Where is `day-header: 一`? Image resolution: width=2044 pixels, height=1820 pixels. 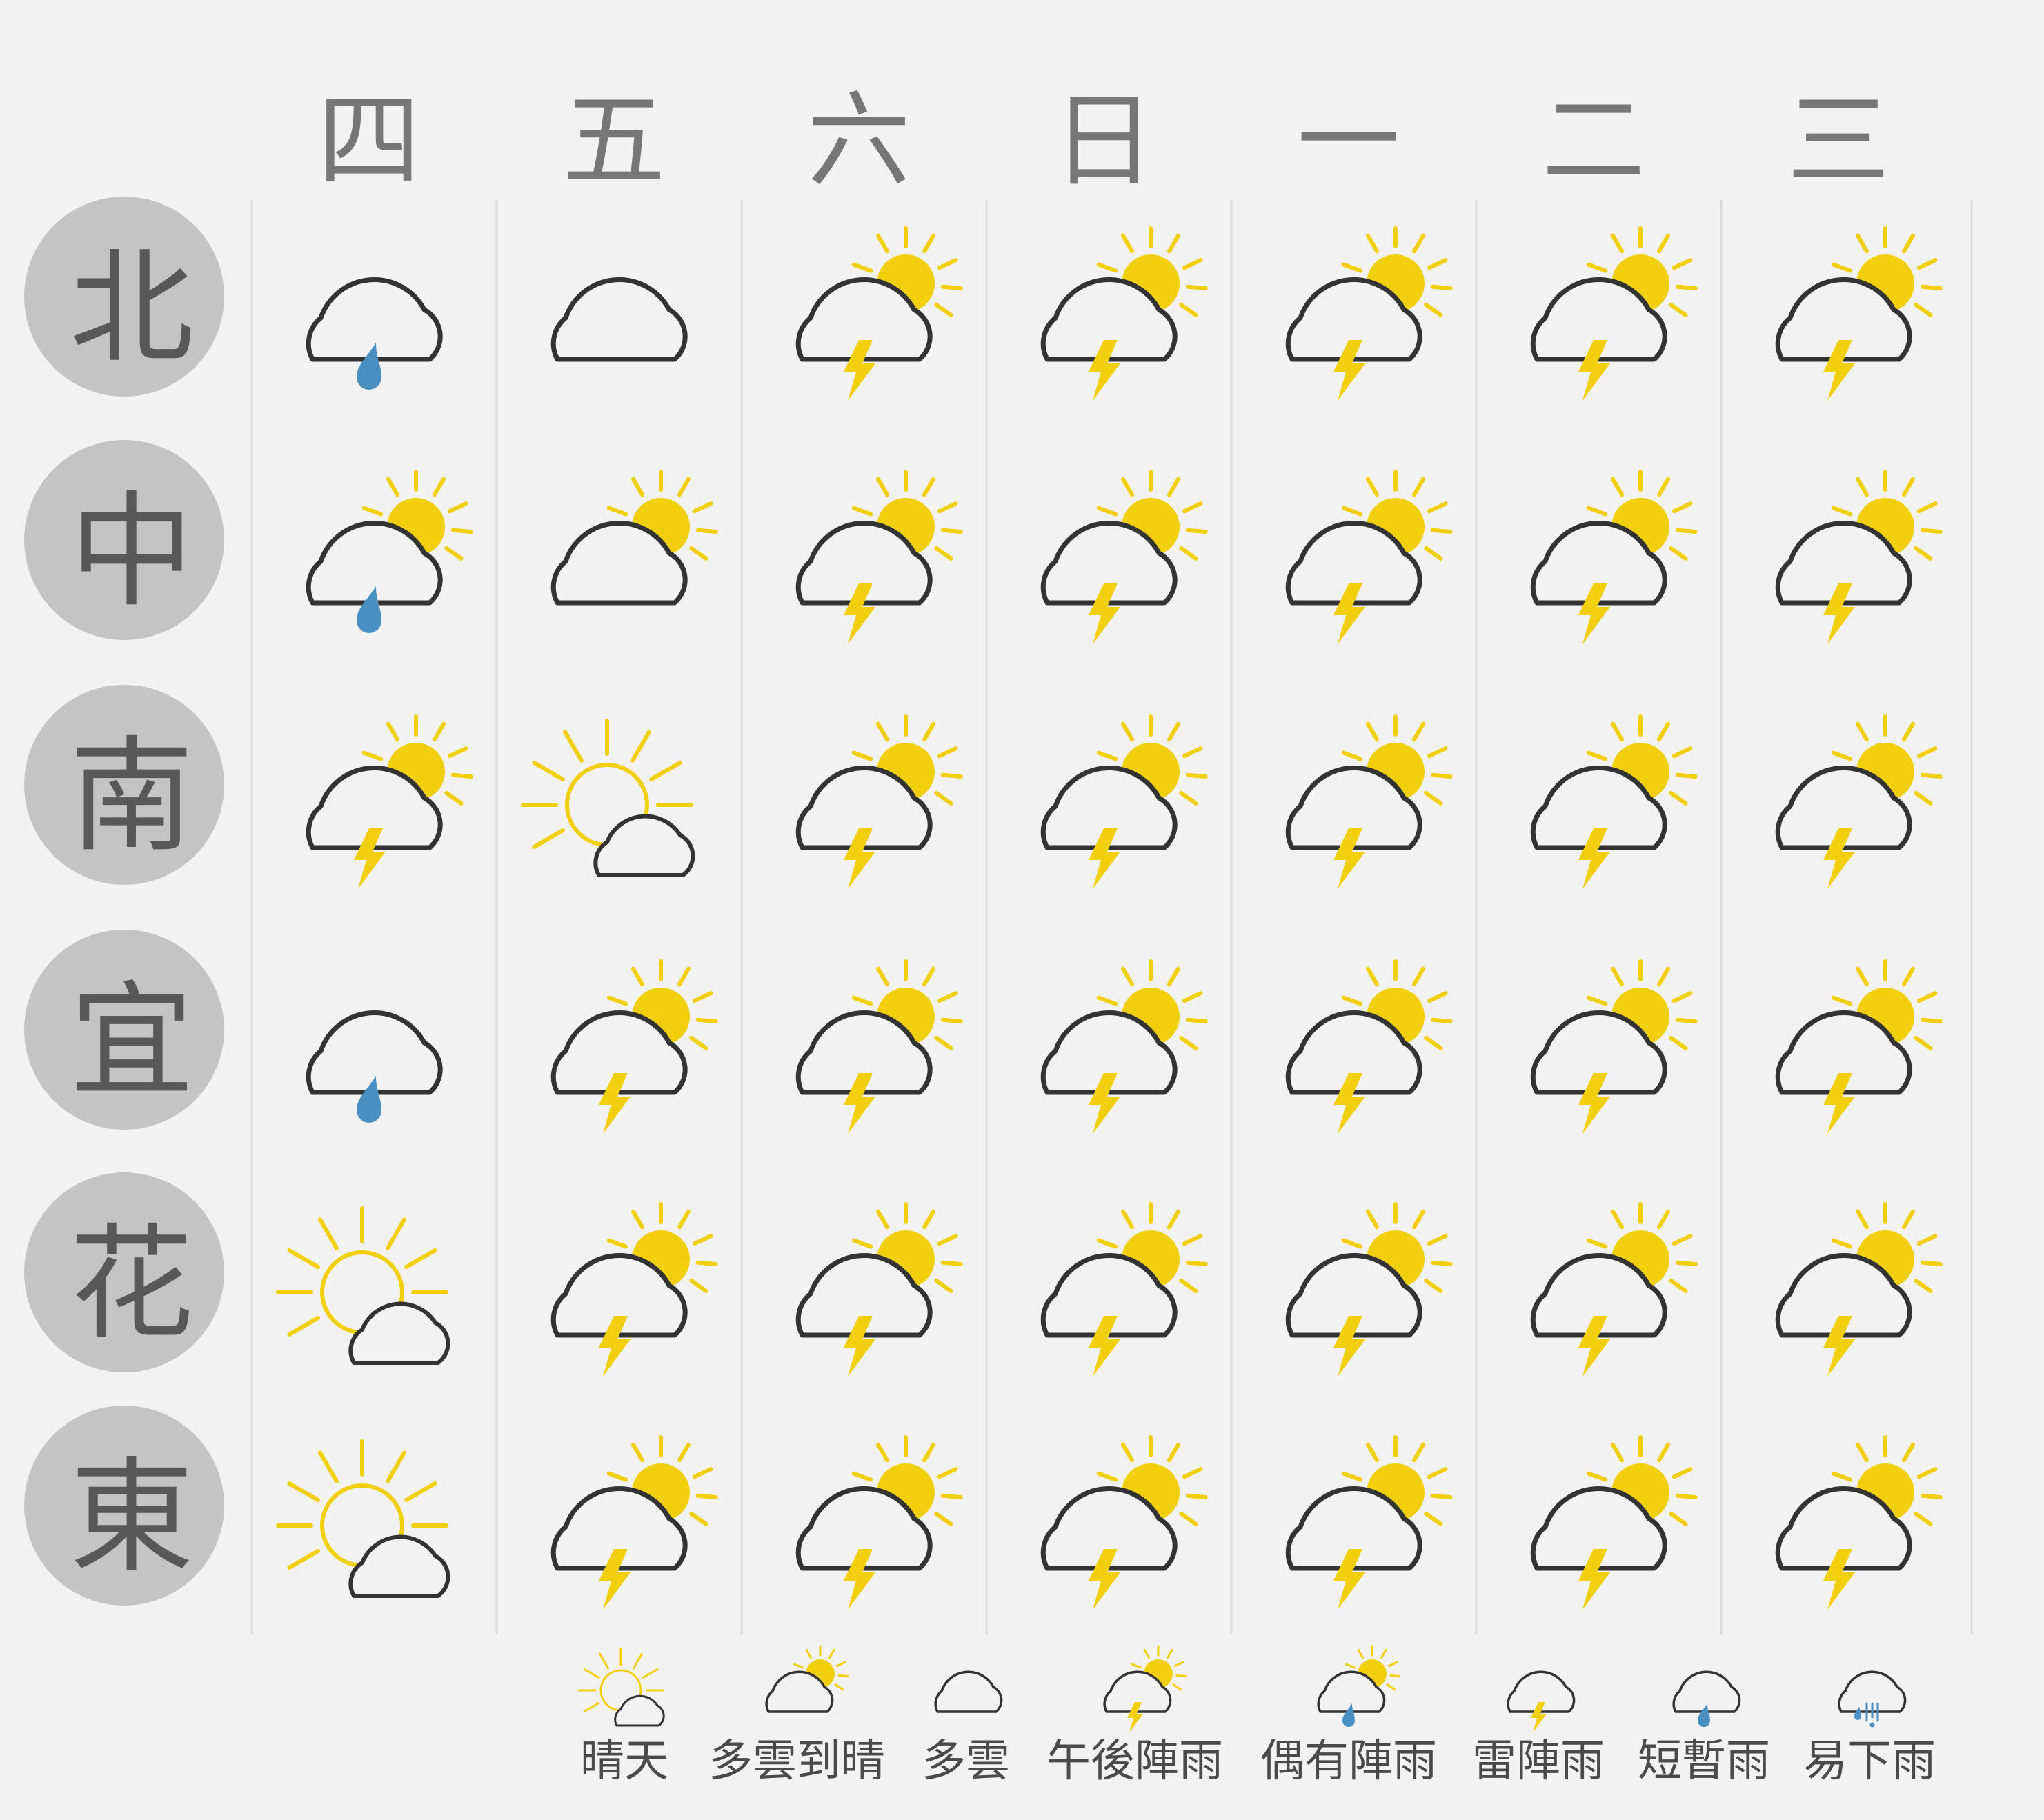
day-header: 一 is located at coordinates (1348, 141).